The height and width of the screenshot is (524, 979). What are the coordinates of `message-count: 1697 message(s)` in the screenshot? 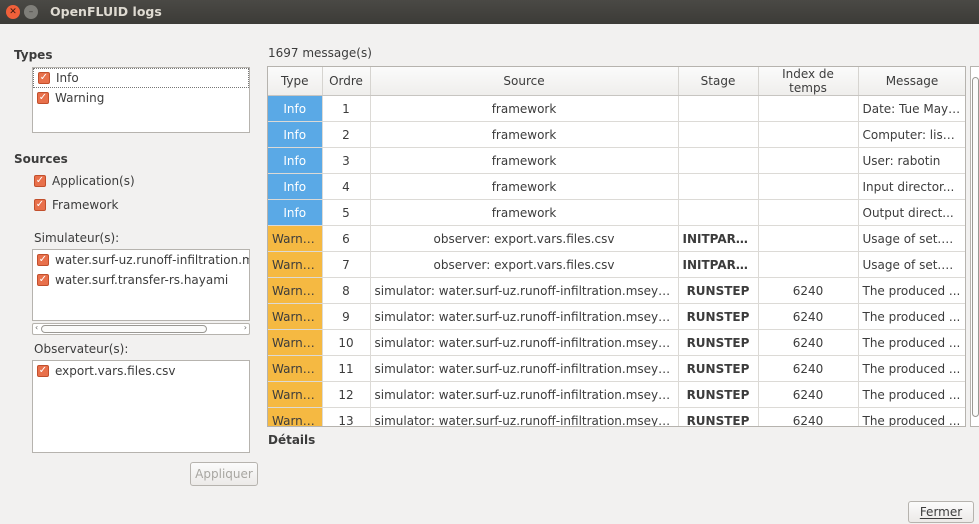 It's located at (320, 53).